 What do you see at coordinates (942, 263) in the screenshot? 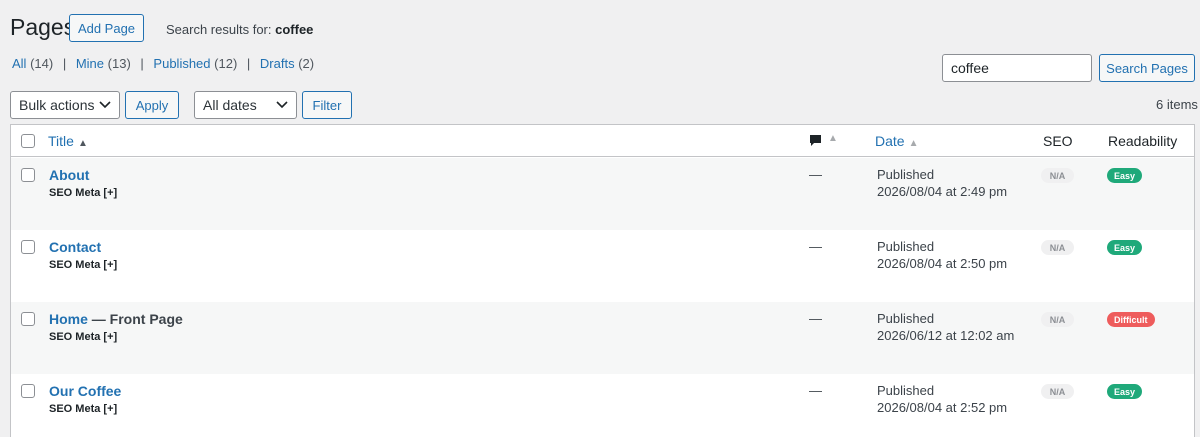
I see `publish-date: 2026/08/04 at 2:50 pm` at bounding box center [942, 263].